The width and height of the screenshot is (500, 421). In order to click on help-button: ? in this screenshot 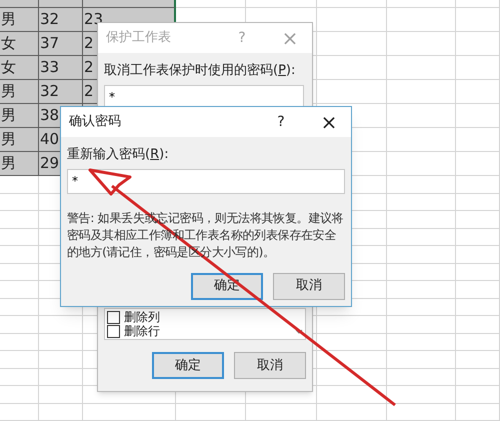, I will do `click(281, 122)`.